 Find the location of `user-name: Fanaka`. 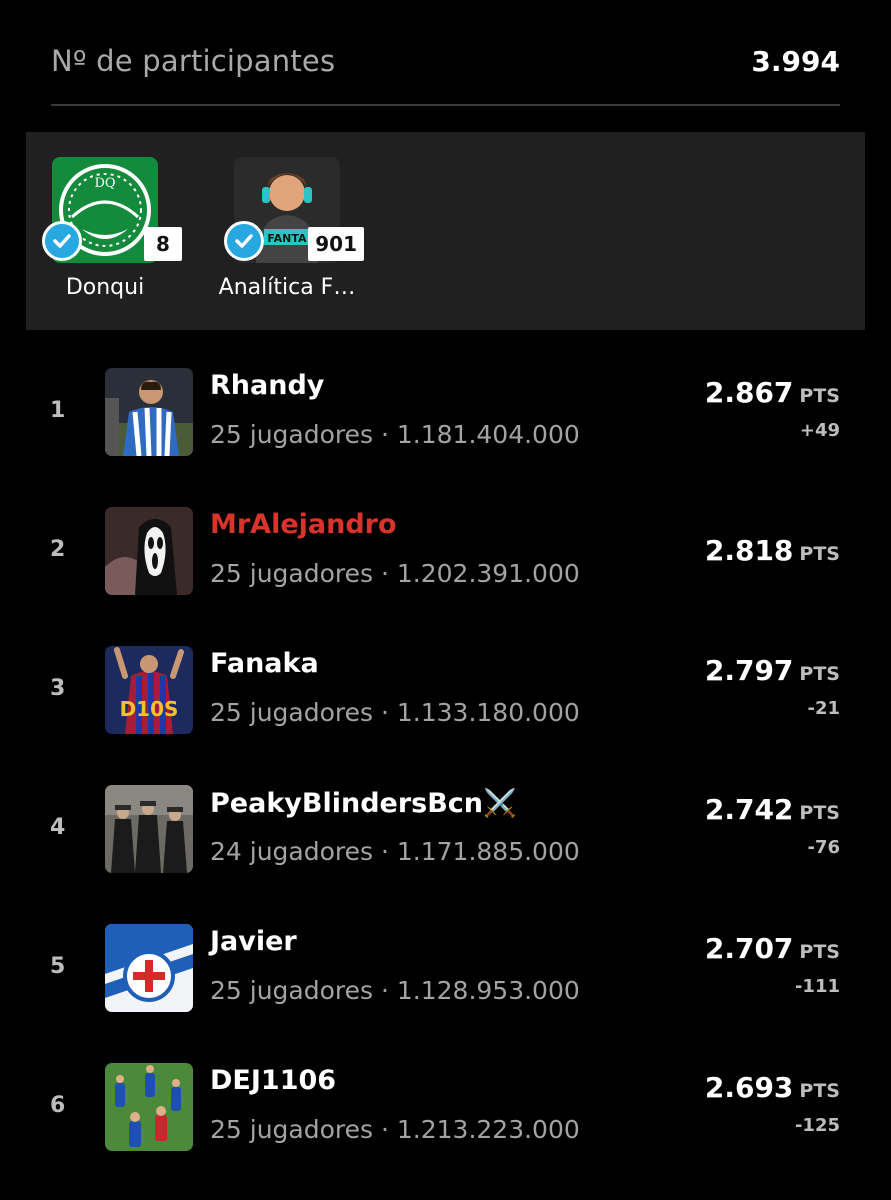

user-name: Fanaka is located at coordinates (264, 663).